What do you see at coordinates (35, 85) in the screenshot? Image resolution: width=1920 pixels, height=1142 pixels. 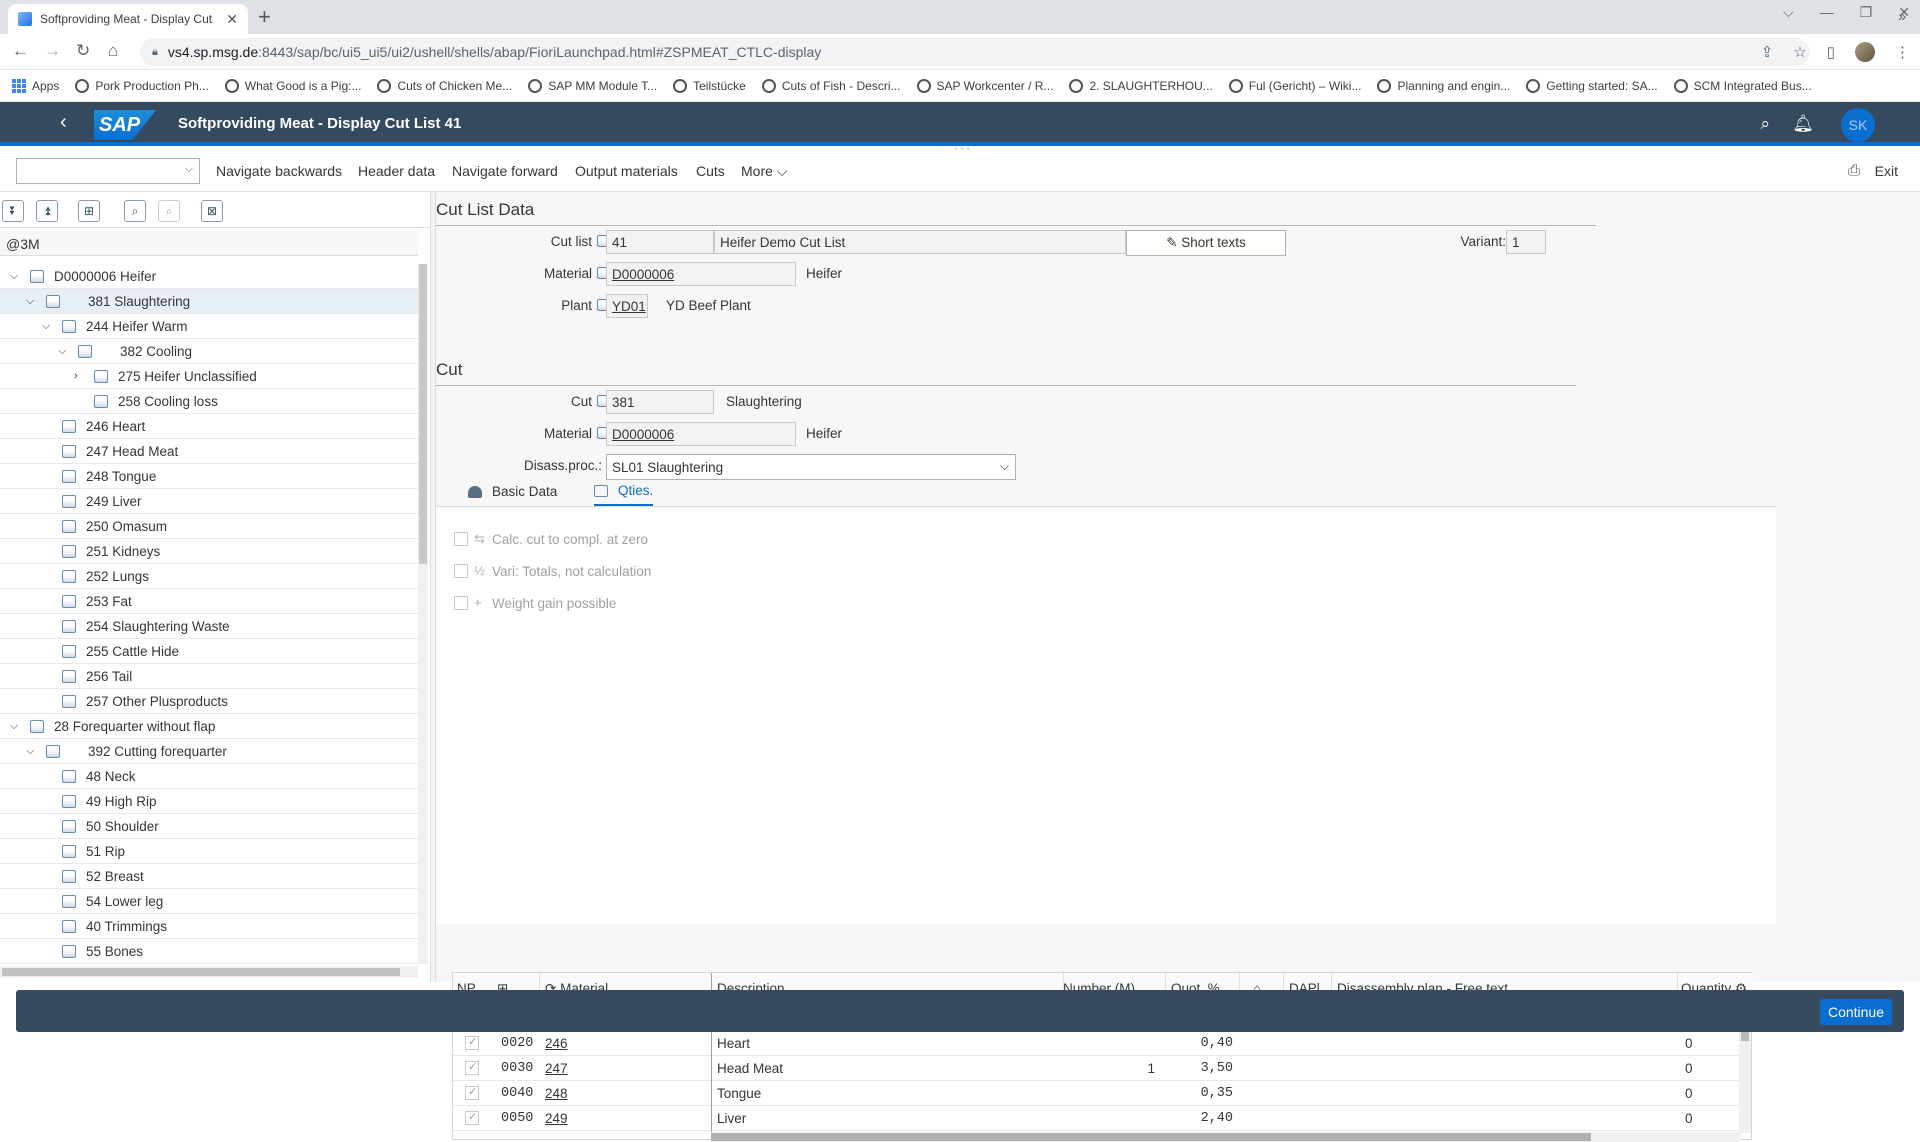 I see `bookmark-apps: Apps` at bounding box center [35, 85].